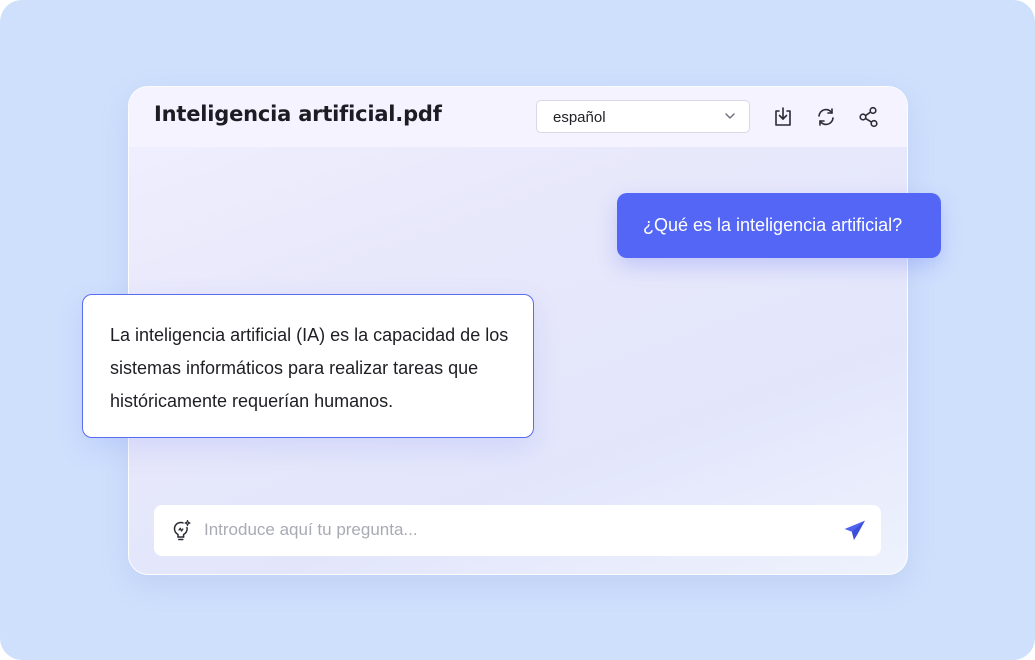 The height and width of the screenshot is (660, 1035). Describe the element at coordinates (643, 116) in the screenshot. I see `language-select: español` at that location.